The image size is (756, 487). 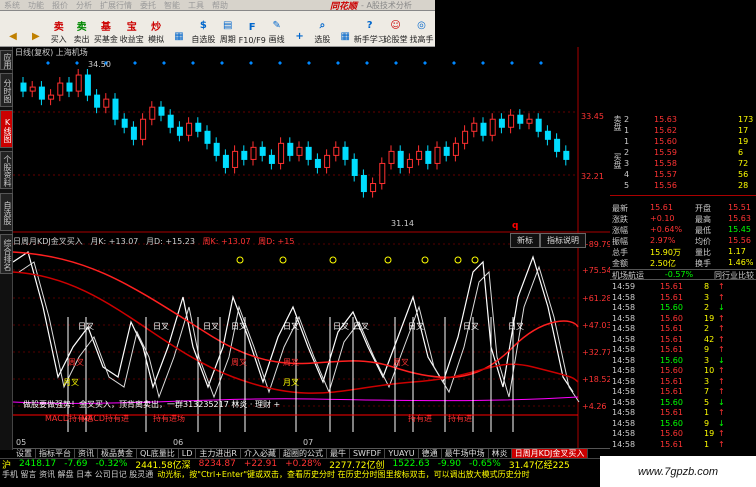 I want to click on menu-item: 帮助, so click(x=220, y=5).